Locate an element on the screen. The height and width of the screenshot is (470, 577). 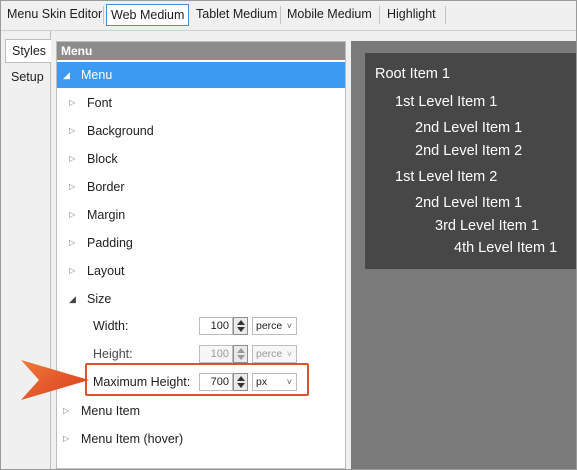
height-spinner is located at coordinates (240, 354).